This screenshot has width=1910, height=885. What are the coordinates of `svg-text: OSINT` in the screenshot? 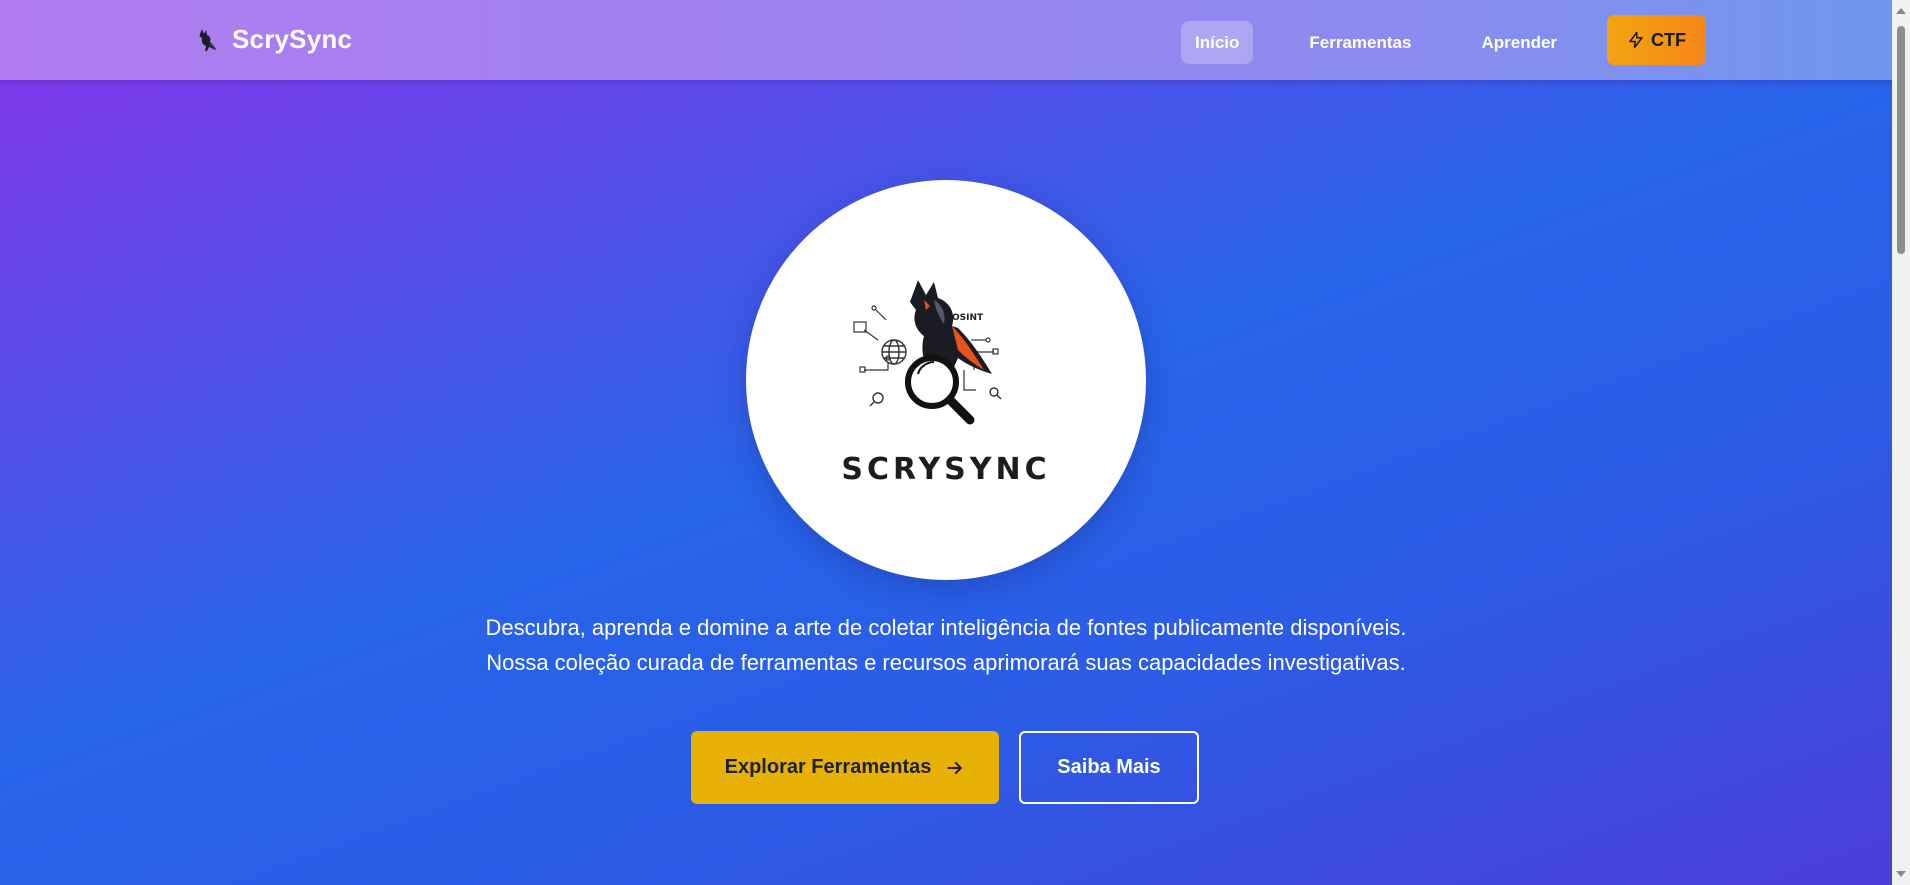 It's located at (968, 318).